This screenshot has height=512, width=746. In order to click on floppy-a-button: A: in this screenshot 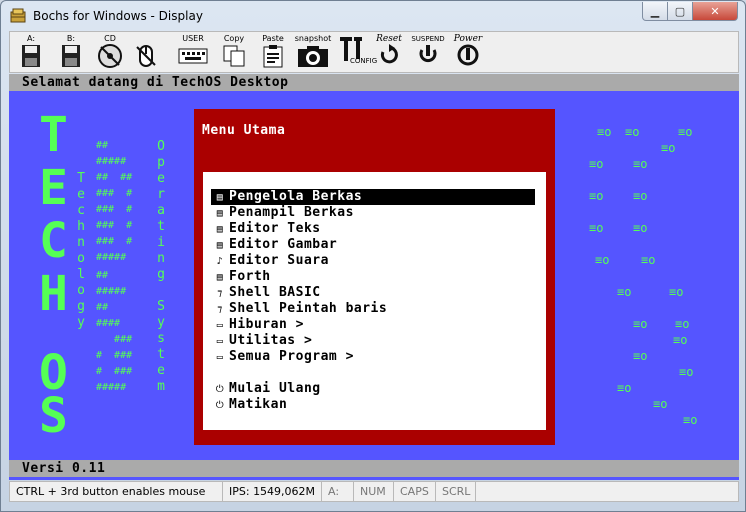, I will do `click(31, 52)`.